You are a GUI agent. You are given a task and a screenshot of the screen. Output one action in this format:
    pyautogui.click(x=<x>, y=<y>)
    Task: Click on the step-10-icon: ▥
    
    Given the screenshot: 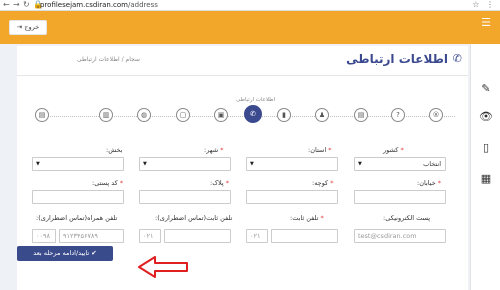 What is the action you would take?
    pyautogui.click(x=106, y=115)
    